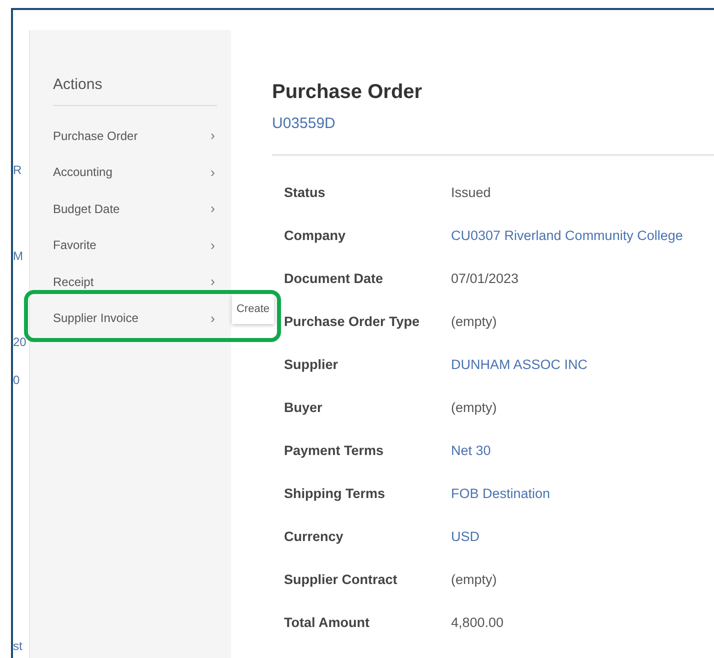 The height and width of the screenshot is (658, 714). I want to click on field-value: 07/01/2023, so click(485, 279).